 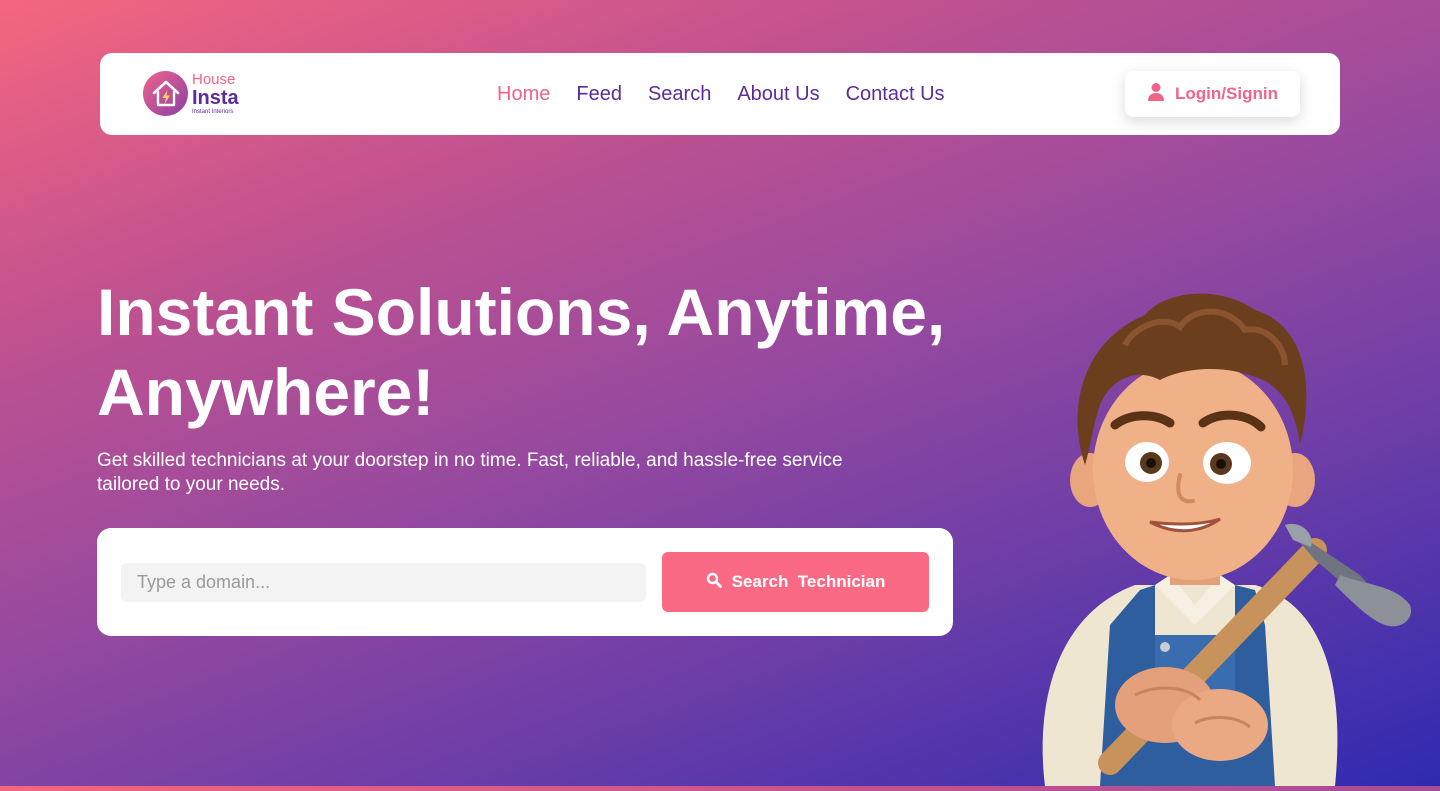 I want to click on main-nav: Home Feed Search About Us Contact Us, so click(x=721, y=94).